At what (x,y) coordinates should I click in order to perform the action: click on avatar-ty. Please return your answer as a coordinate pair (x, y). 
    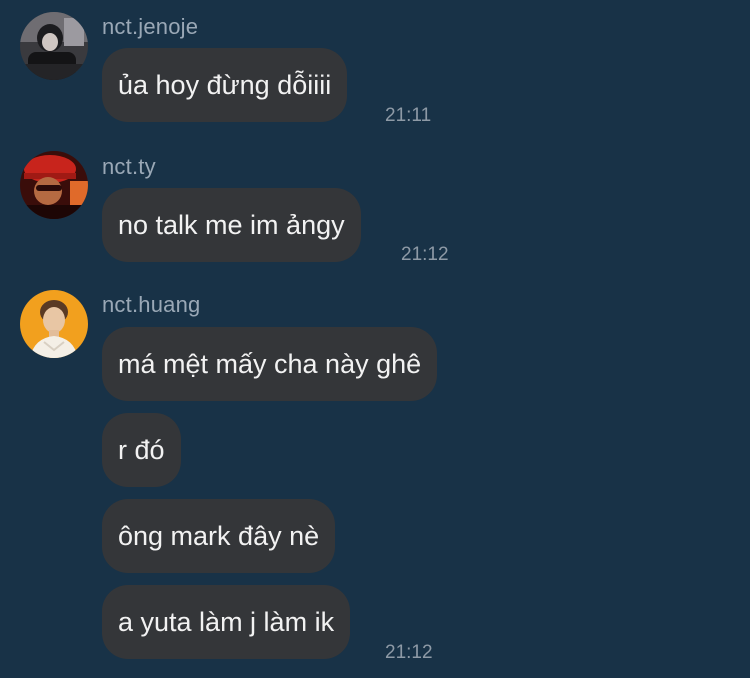
    Looking at the image, I should click on (54, 185).